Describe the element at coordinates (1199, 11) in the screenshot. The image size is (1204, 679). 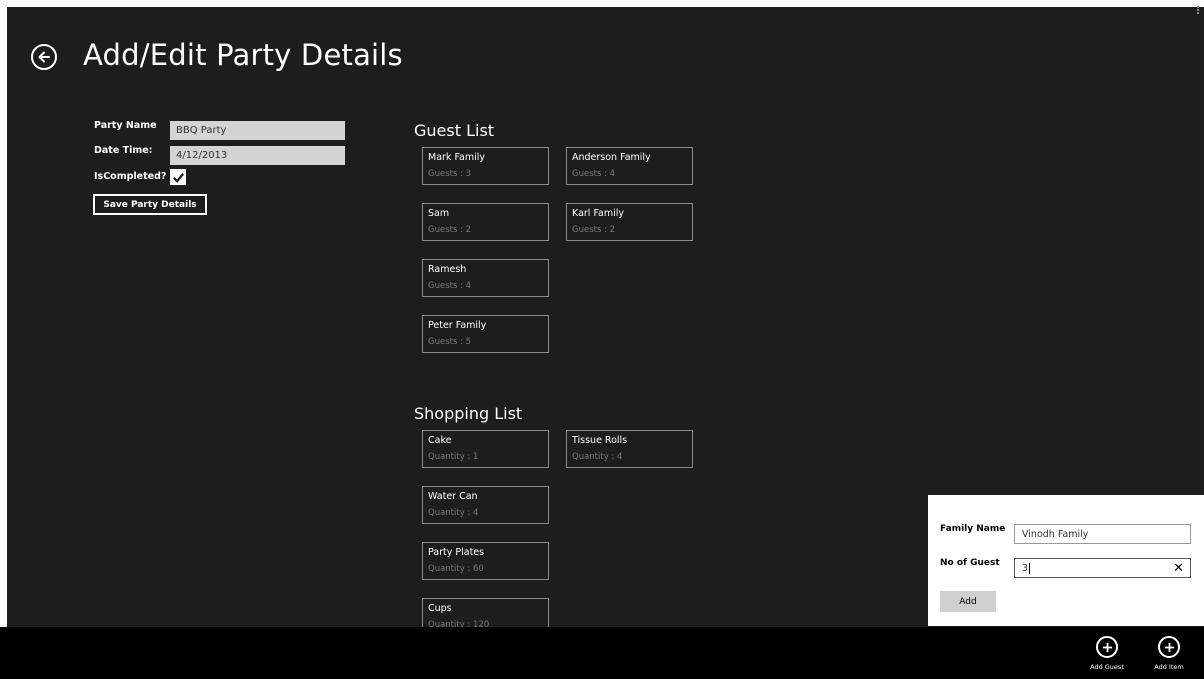
I see `window-grip-icon` at that location.